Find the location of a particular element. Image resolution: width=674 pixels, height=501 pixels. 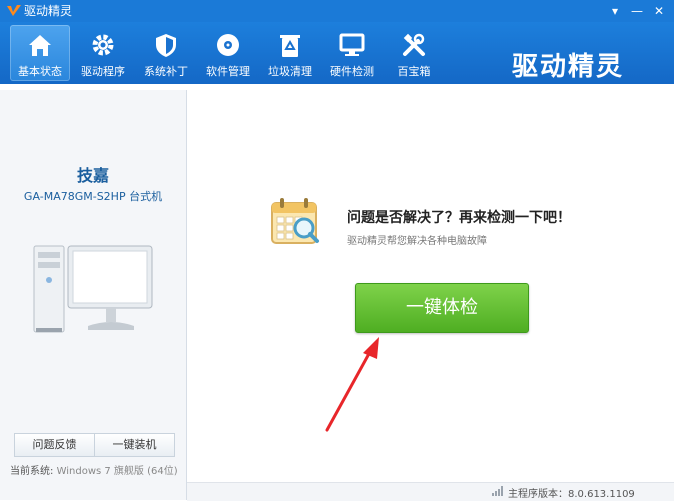

tab-label: 驱动程序 is located at coordinates (103, 71).